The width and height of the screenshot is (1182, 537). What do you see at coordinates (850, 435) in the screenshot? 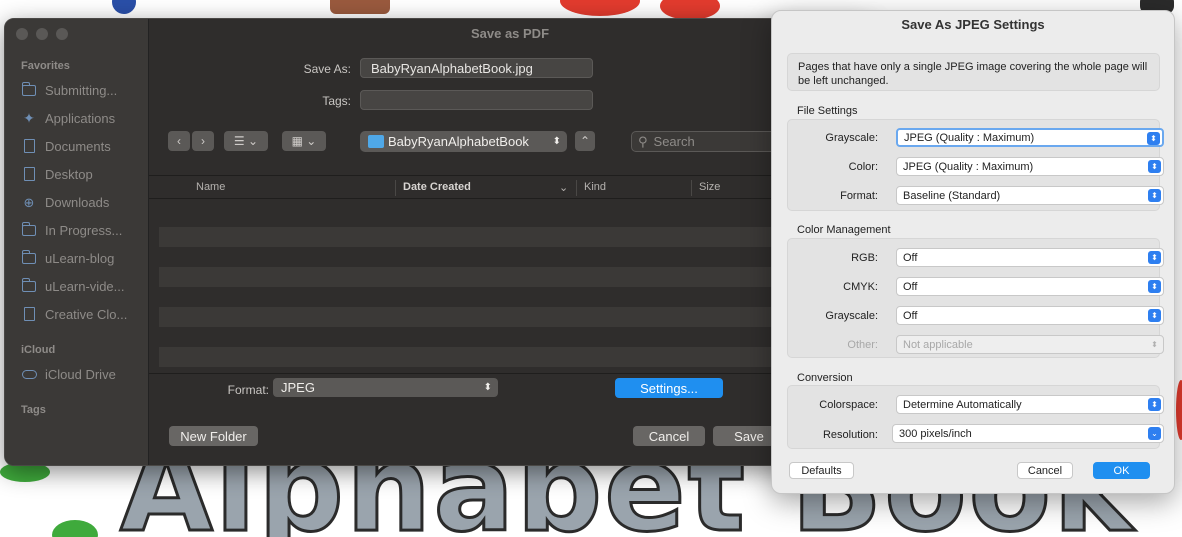
I see `resolution-label: Resolution:` at bounding box center [850, 435].